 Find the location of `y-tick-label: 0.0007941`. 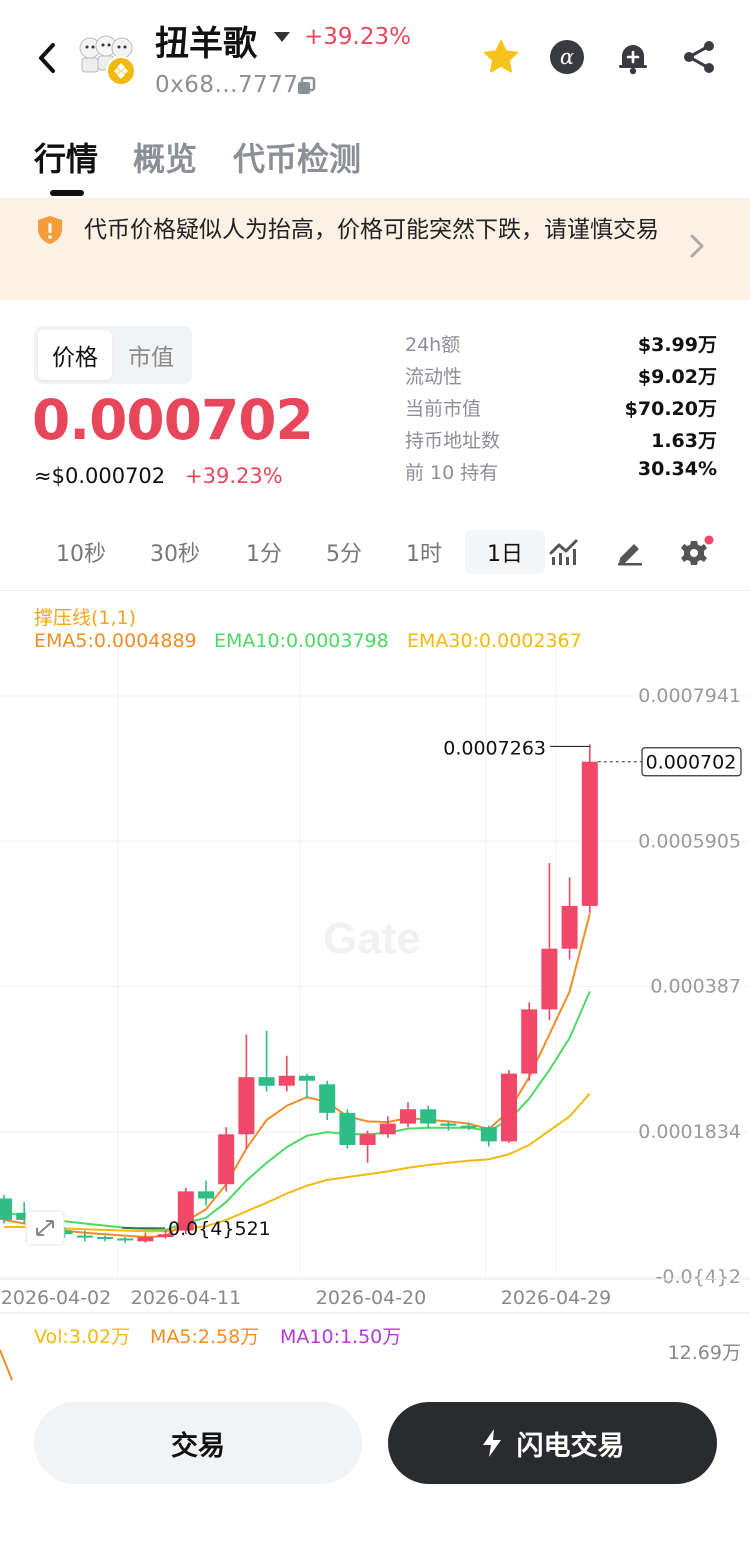

y-tick-label: 0.0007941 is located at coordinates (689, 696).